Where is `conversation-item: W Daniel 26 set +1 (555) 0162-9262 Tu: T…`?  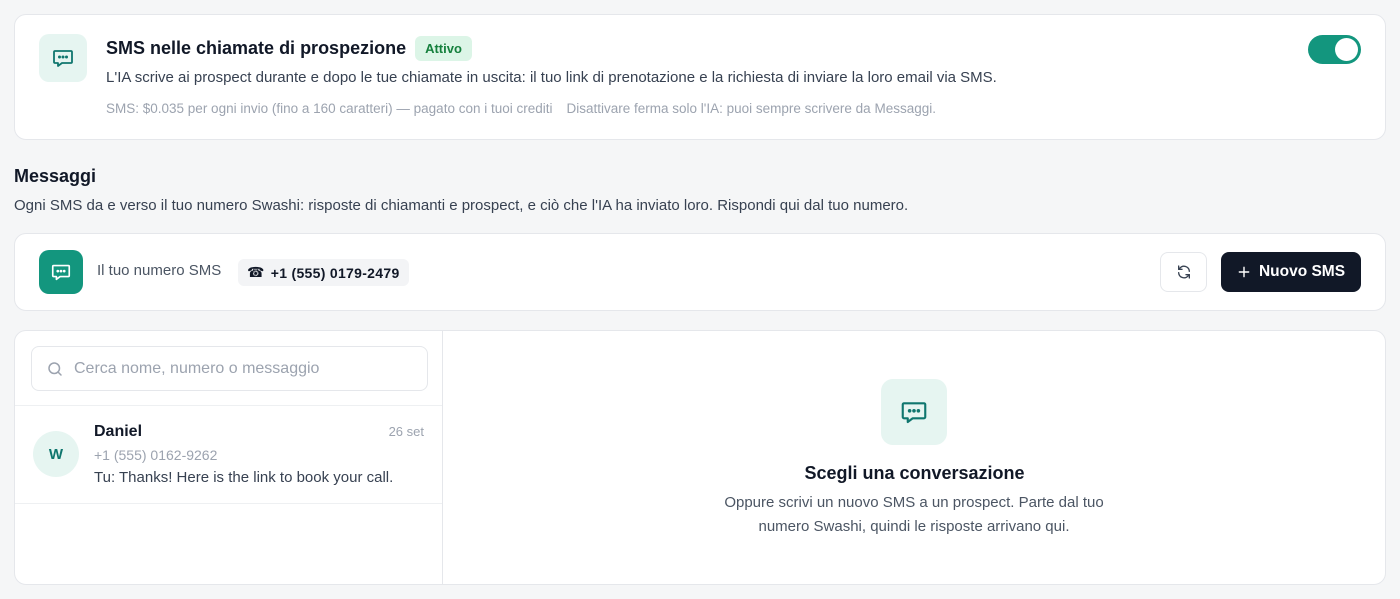
conversation-item: W Daniel 26 set +1 (555) 0162-9262 Tu: T… is located at coordinates (228, 455).